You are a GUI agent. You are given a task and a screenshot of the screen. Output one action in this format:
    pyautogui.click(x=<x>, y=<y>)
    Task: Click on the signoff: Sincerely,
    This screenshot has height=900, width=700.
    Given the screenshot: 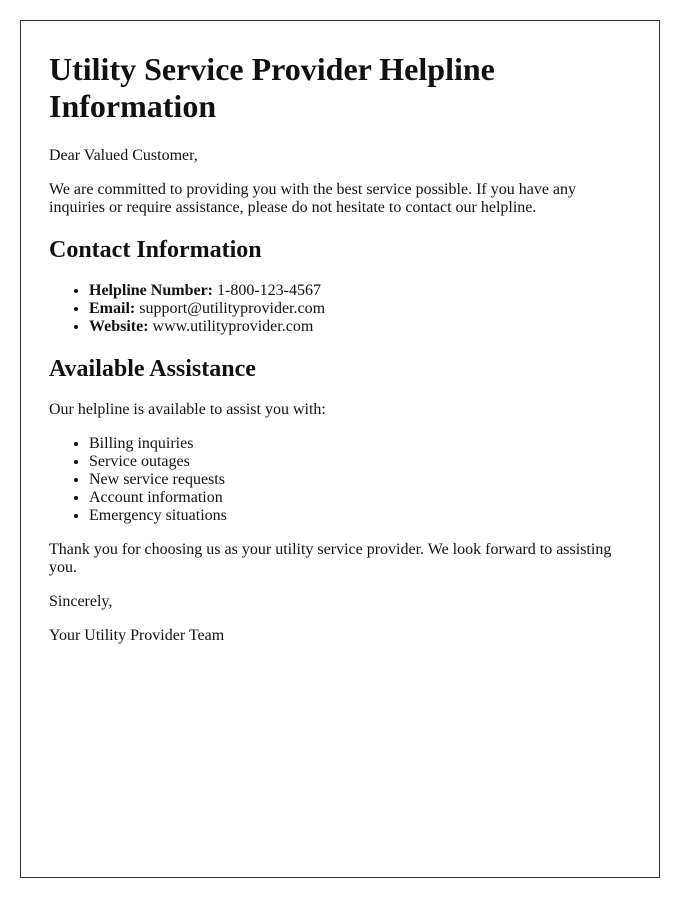 What is the action you would take?
    pyautogui.click(x=81, y=601)
    